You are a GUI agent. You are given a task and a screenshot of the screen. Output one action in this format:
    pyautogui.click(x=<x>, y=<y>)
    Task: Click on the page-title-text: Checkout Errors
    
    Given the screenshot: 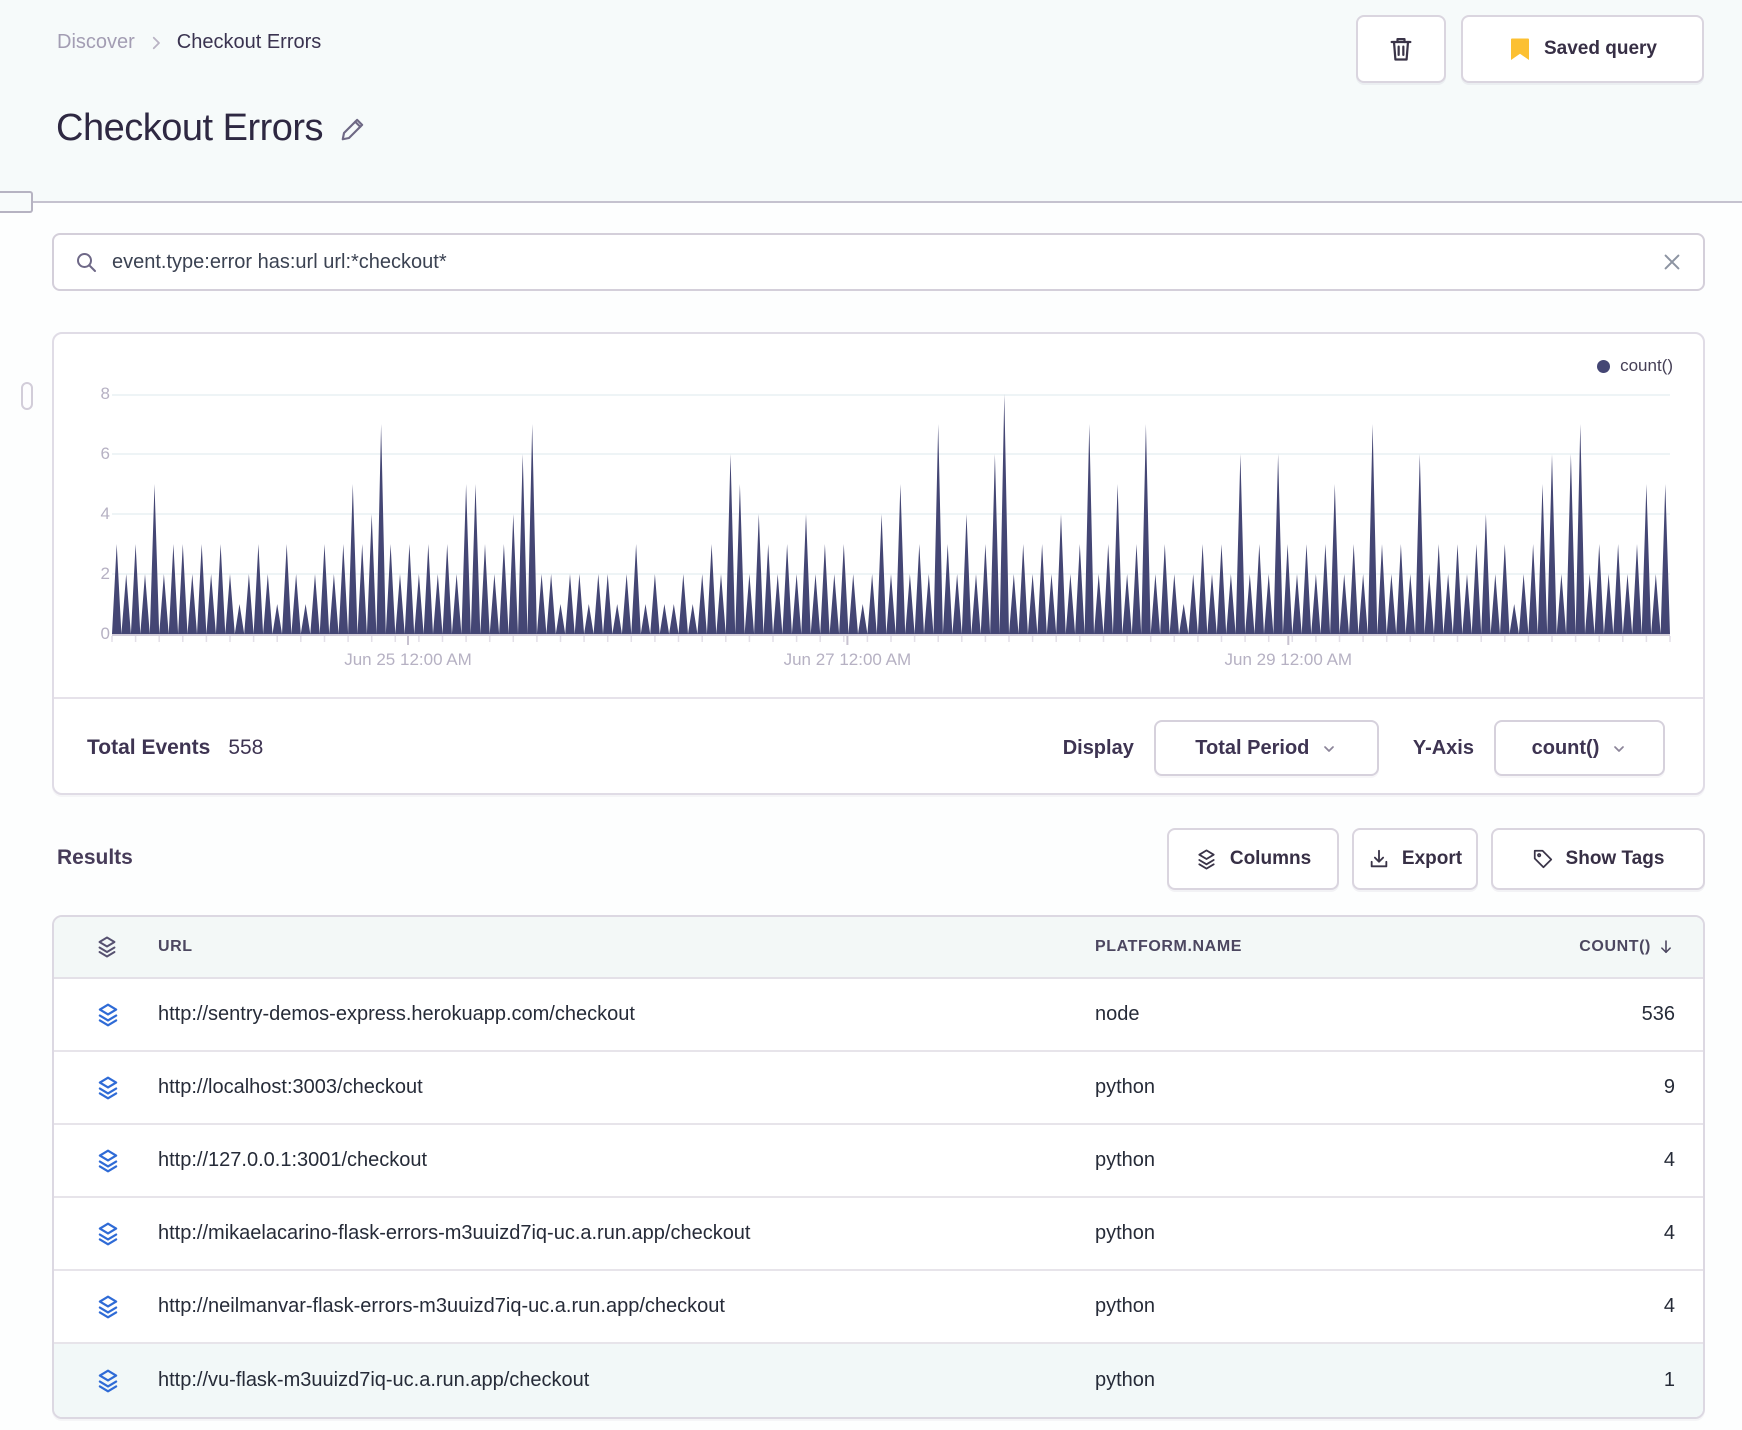 What is the action you would take?
    pyautogui.click(x=190, y=128)
    